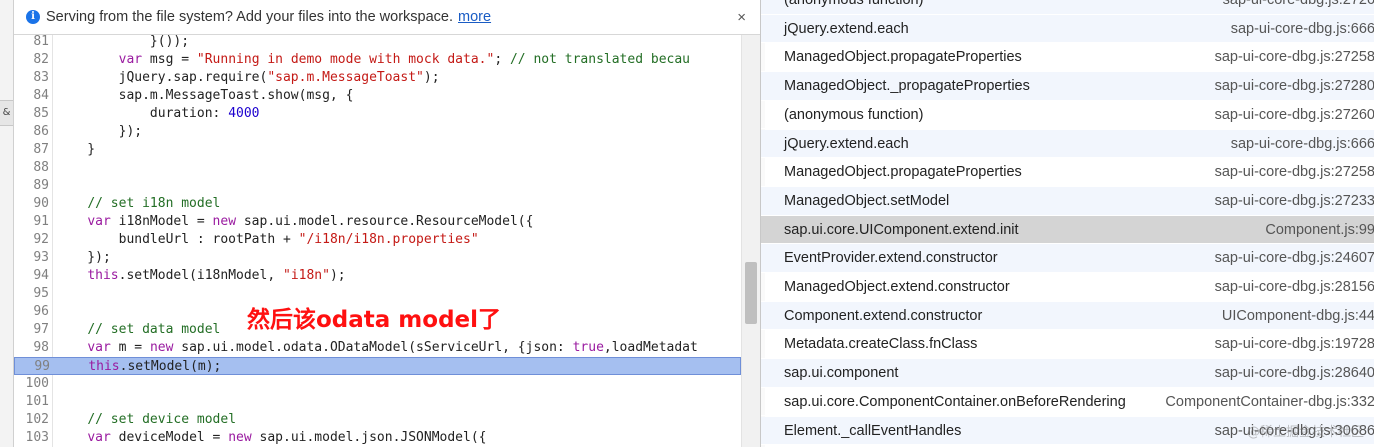 This screenshot has height=447, width=1374. I want to click on call-frame-location: Component.js:99, so click(1319, 230).